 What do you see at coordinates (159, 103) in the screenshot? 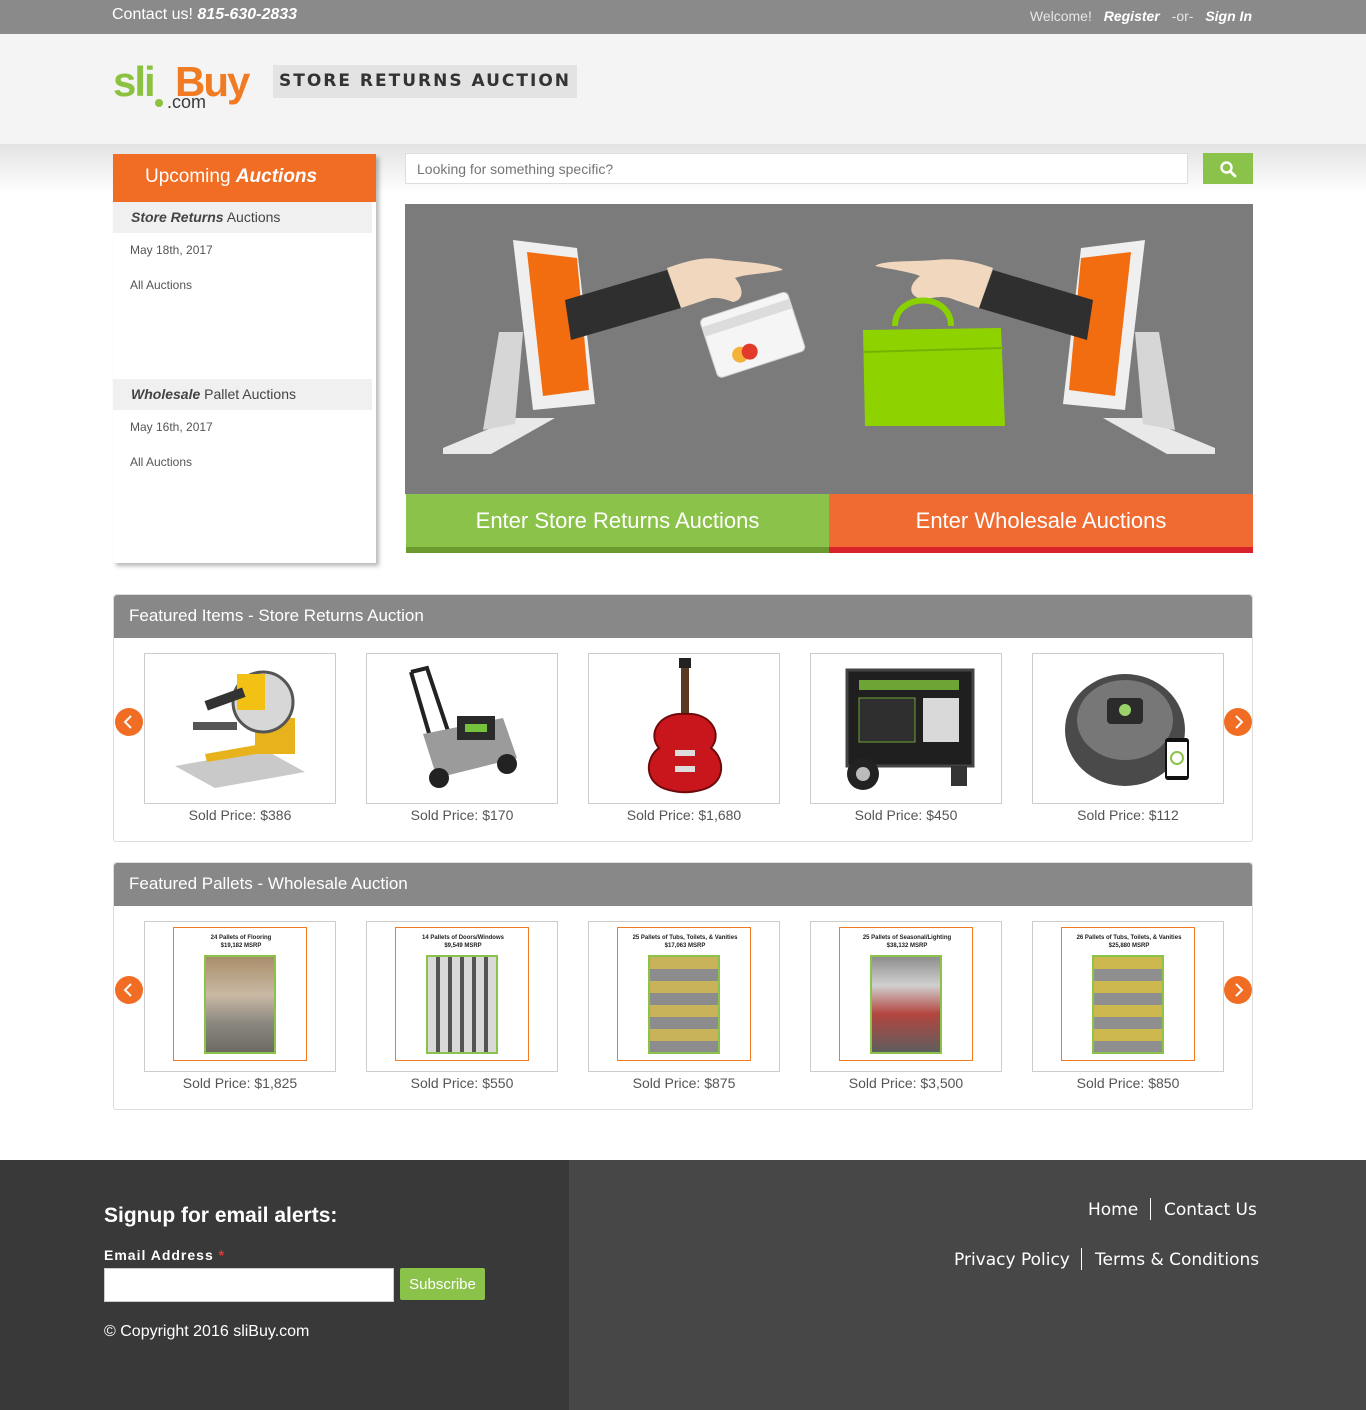
I see `logo-dot` at bounding box center [159, 103].